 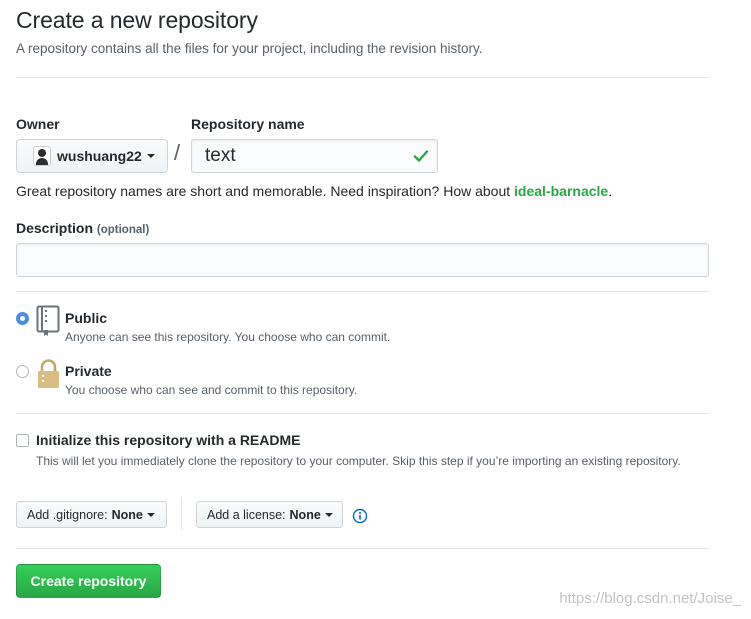 What do you see at coordinates (137, 20) in the screenshot?
I see `page-title: Create a new repository` at bounding box center [137, 20].